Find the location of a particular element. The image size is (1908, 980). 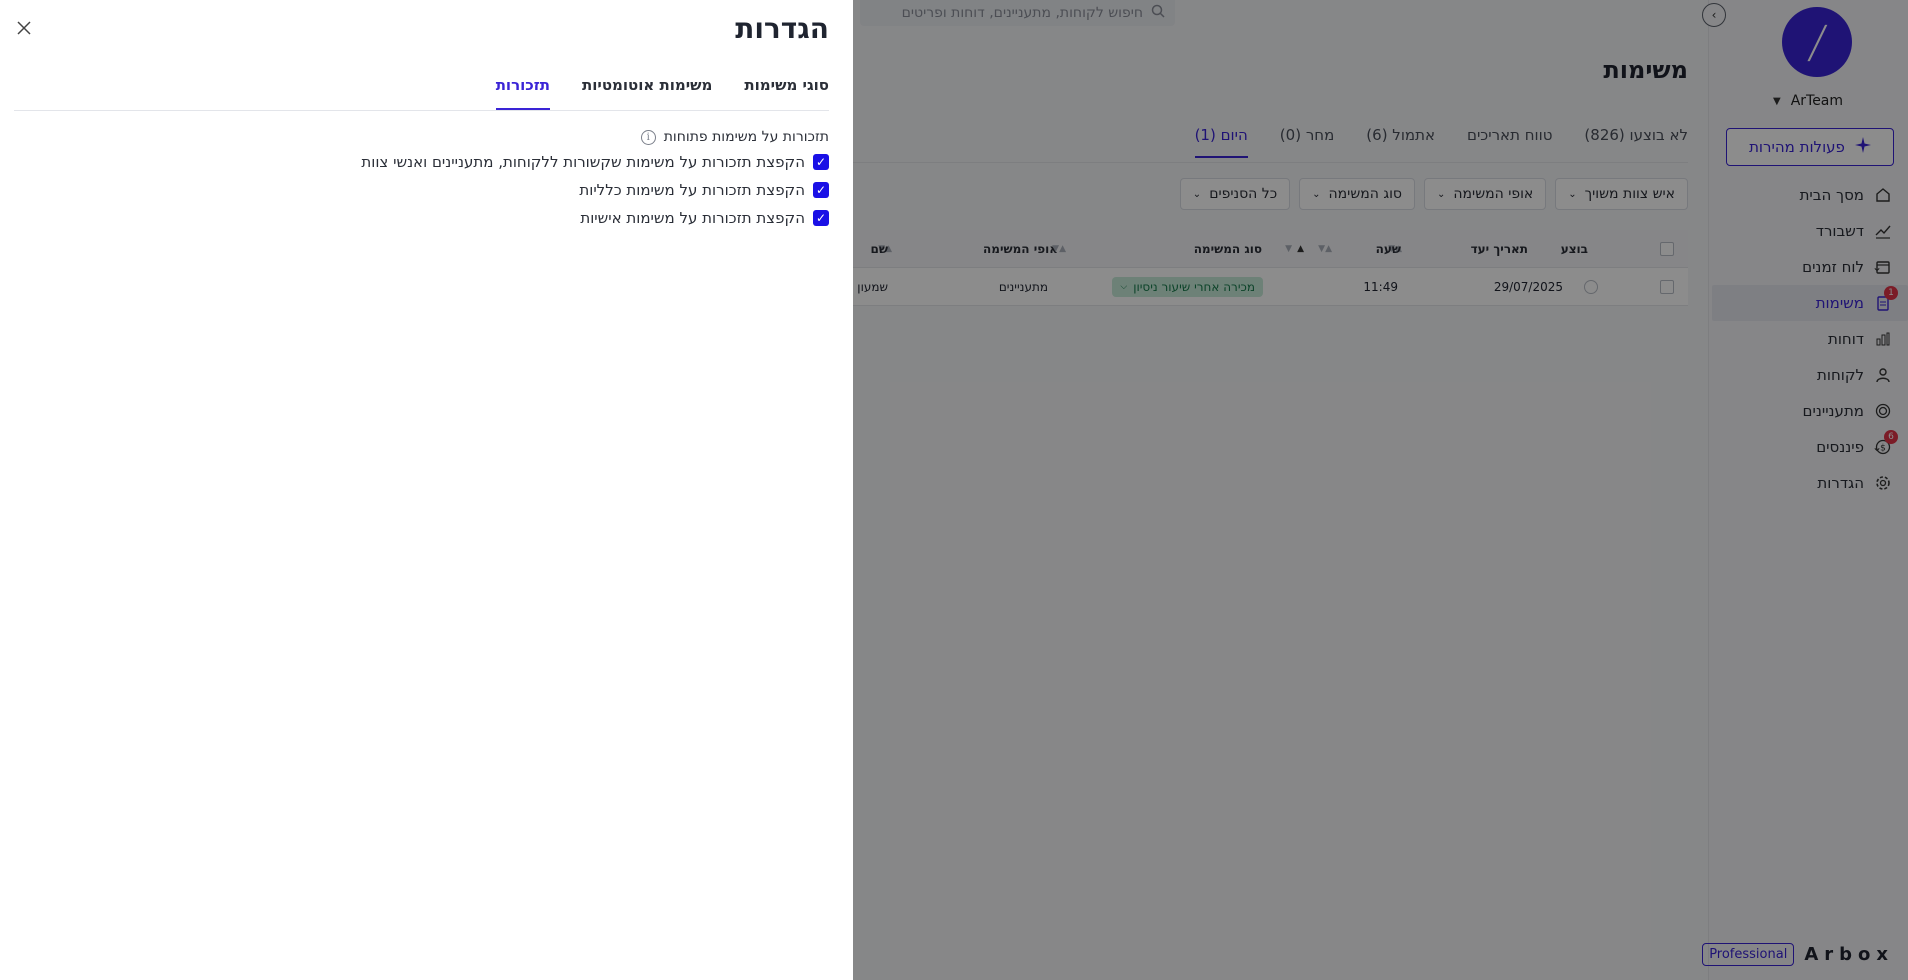

close-icon is located at coordinates (24, 28).